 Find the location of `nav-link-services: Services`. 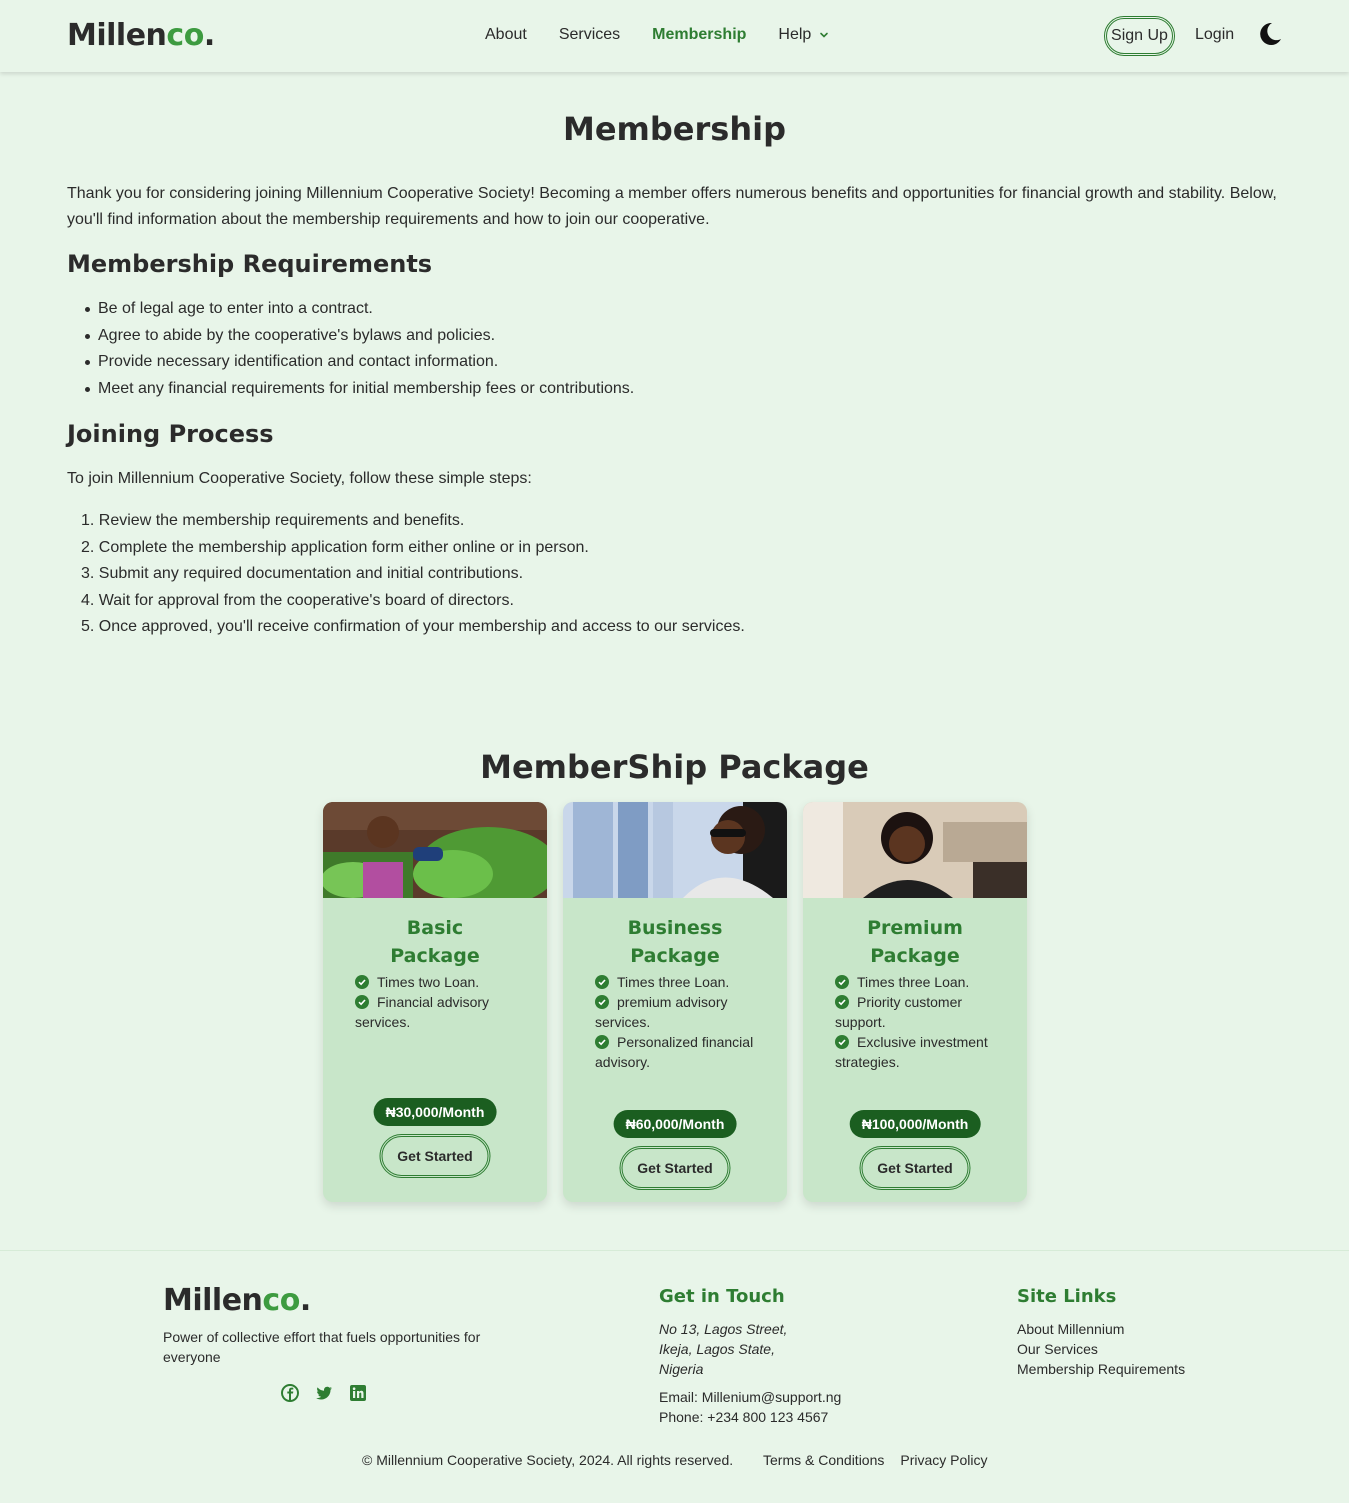

nav-link-services: Services is located at coordinates (589, 35).